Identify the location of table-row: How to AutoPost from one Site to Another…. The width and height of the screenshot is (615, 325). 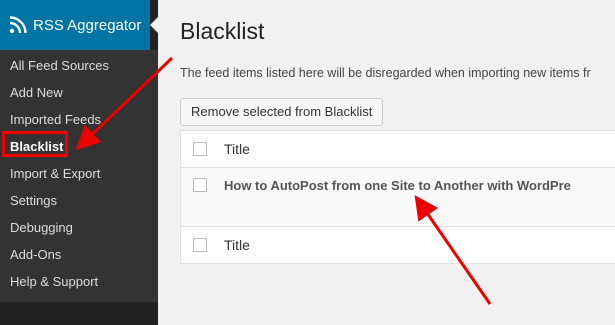
(398, 197).